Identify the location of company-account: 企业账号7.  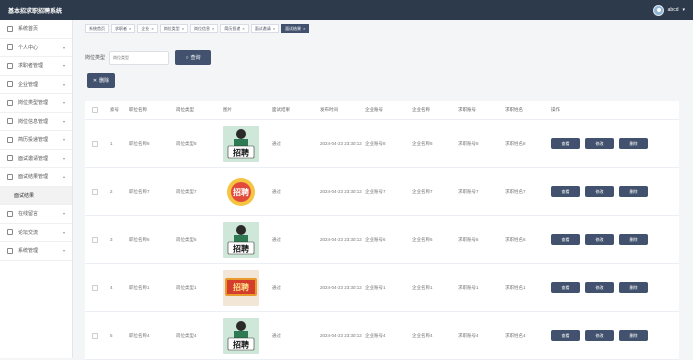
(375, 191).